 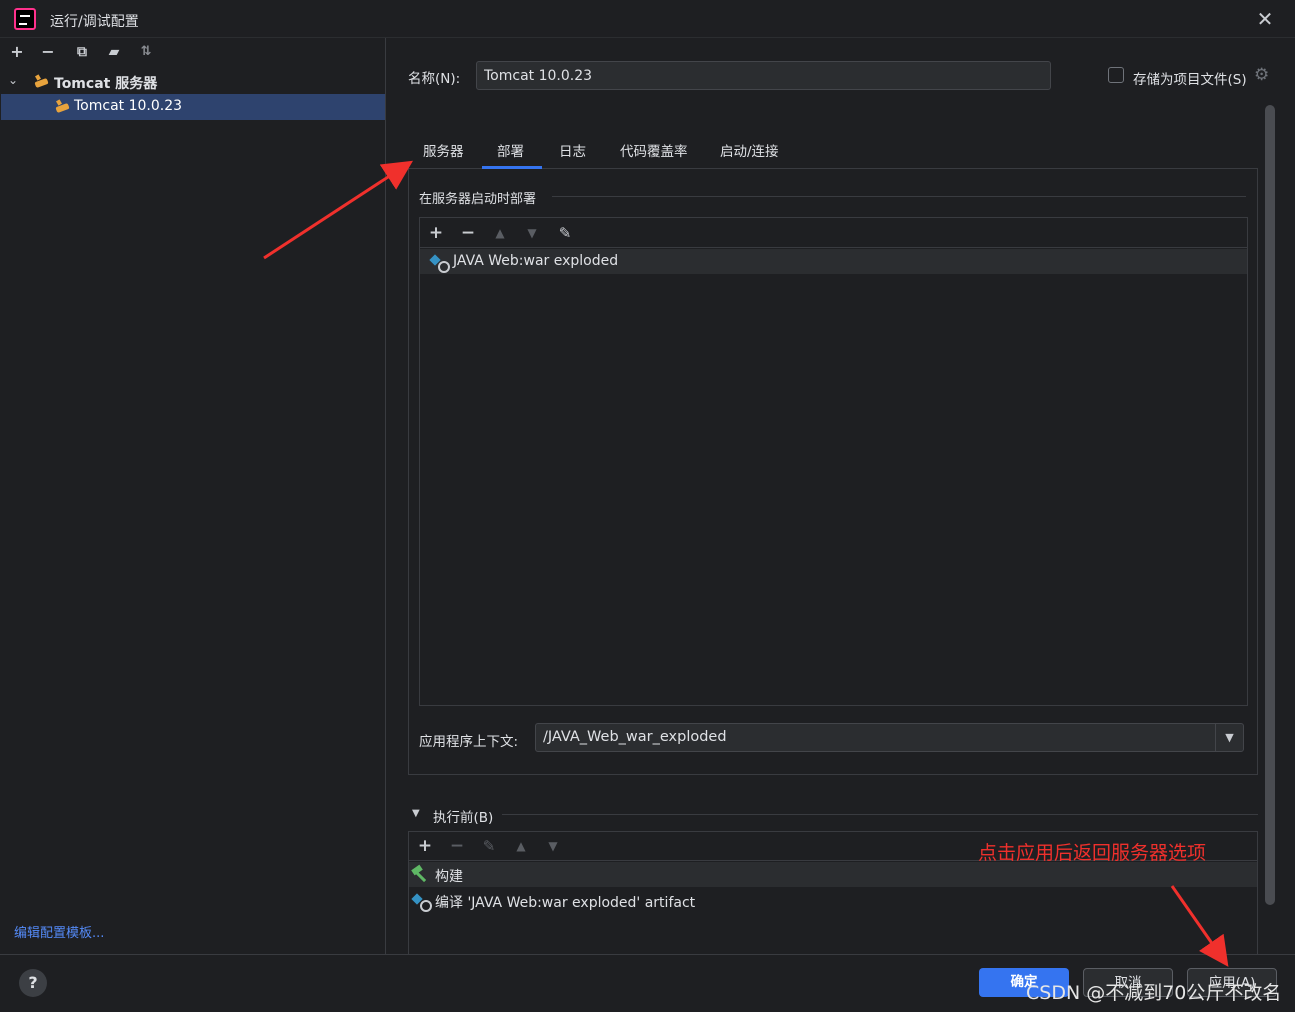 What do you see at coordinates (1199, 926) in the screenshot?
I see `arrow-to-apply-button` at bounding box center [1199, 926].